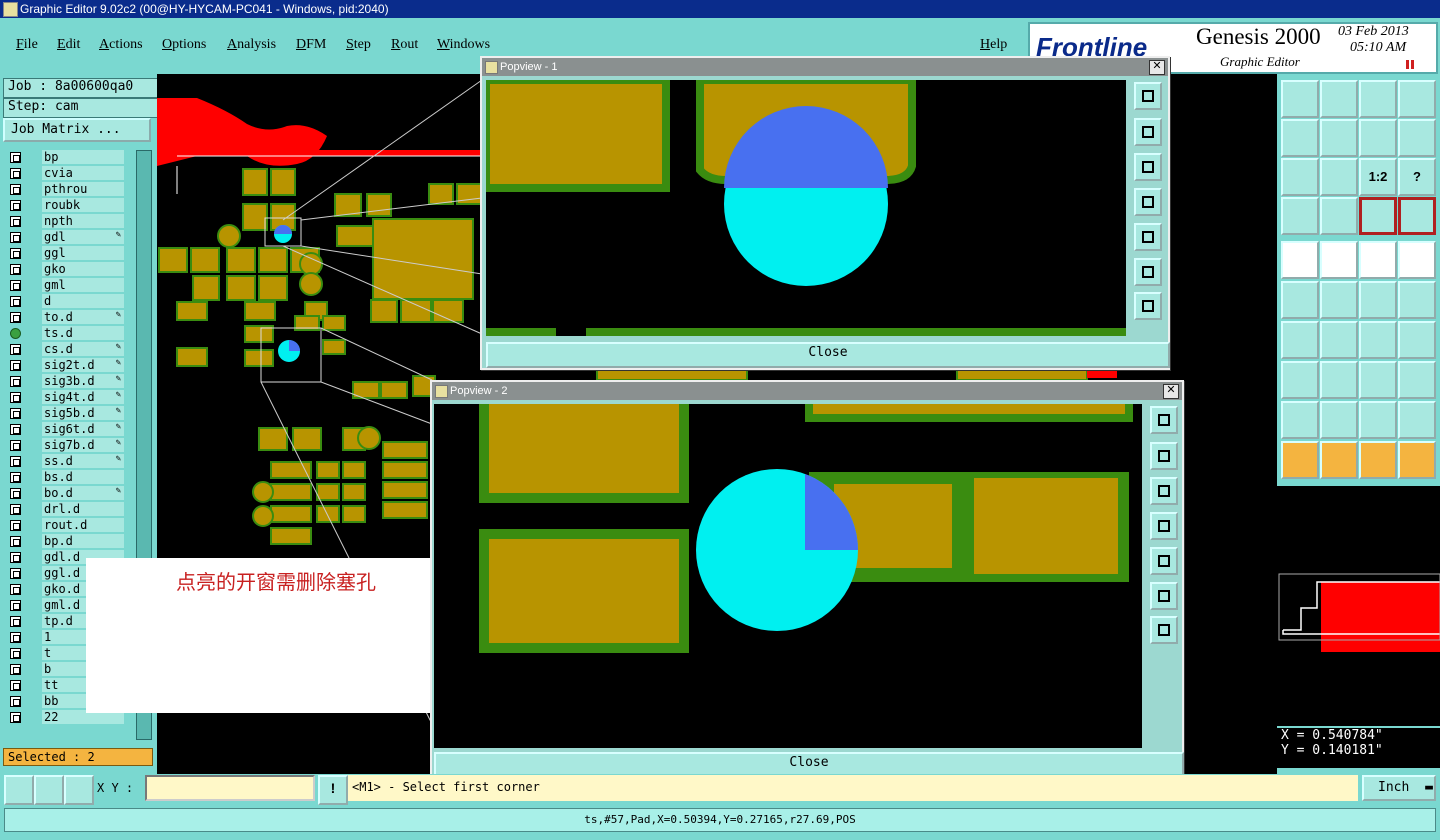 The width and height of the screenshot is (1440, 840). Describe the element at coordinates (64, 461) in the screenshot. I see `layer-row: ss.d ✎` at that location.